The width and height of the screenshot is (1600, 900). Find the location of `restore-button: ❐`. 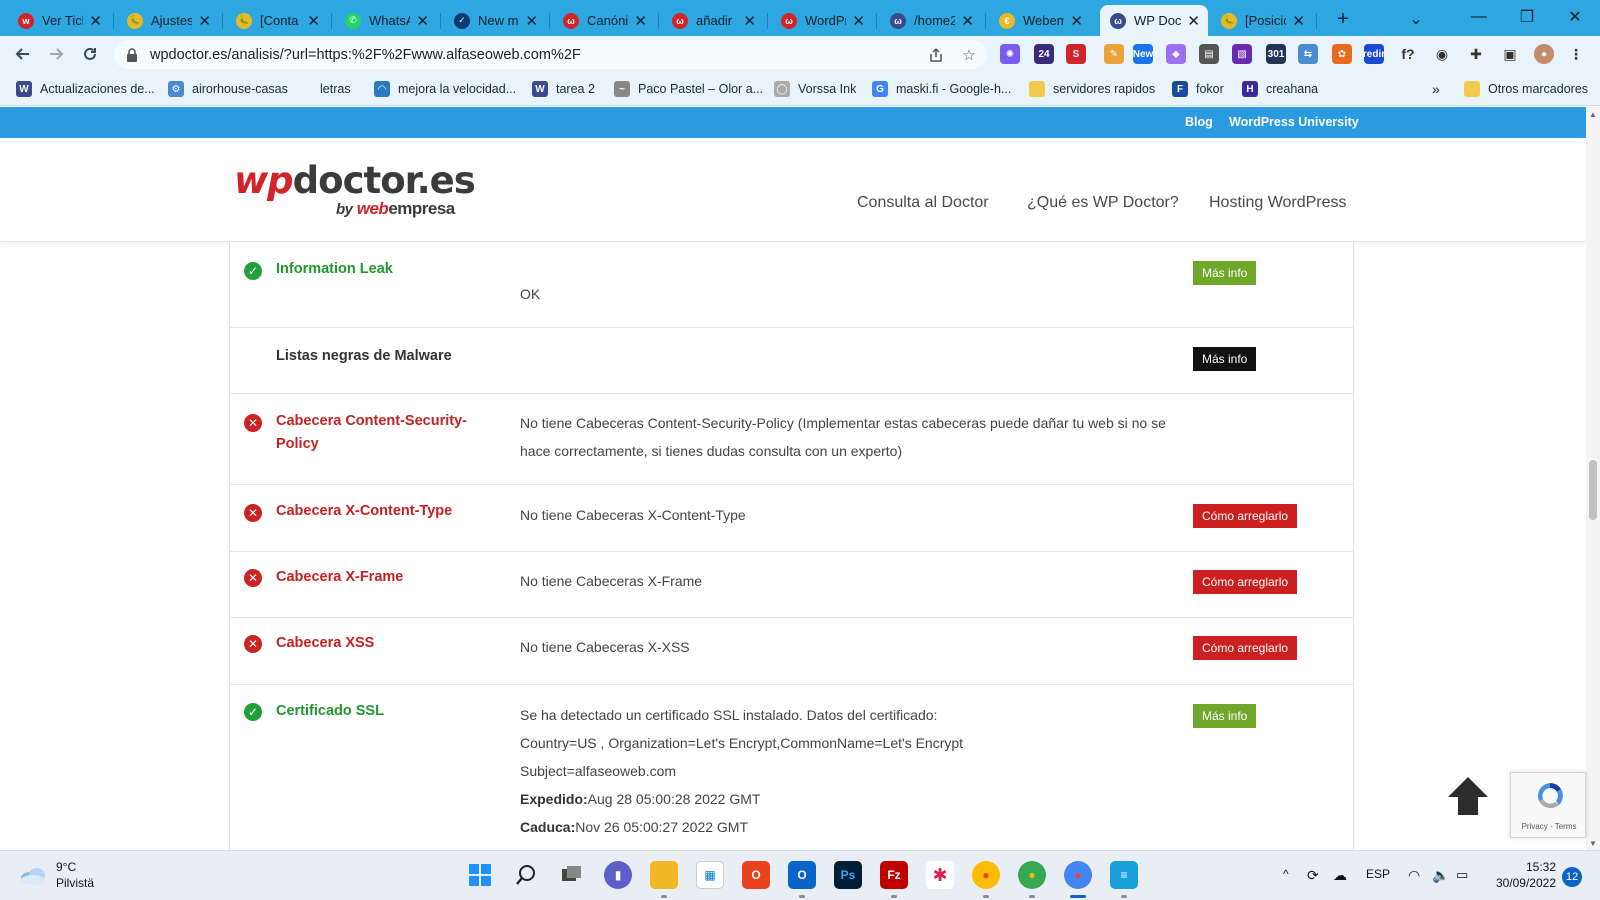

restore-button: ❐ is located at coordinates (1527, 17).